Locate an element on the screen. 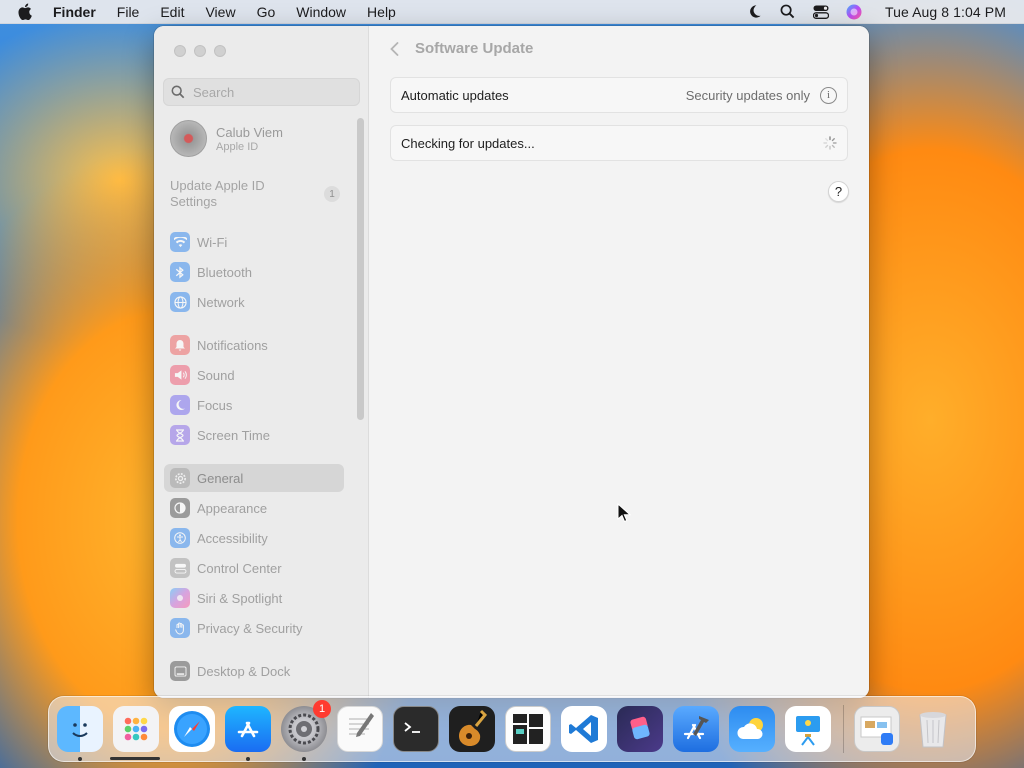 The width and height of the screenshot is (1024, 768). menu-window: Window is located at coordinates (321, 12).